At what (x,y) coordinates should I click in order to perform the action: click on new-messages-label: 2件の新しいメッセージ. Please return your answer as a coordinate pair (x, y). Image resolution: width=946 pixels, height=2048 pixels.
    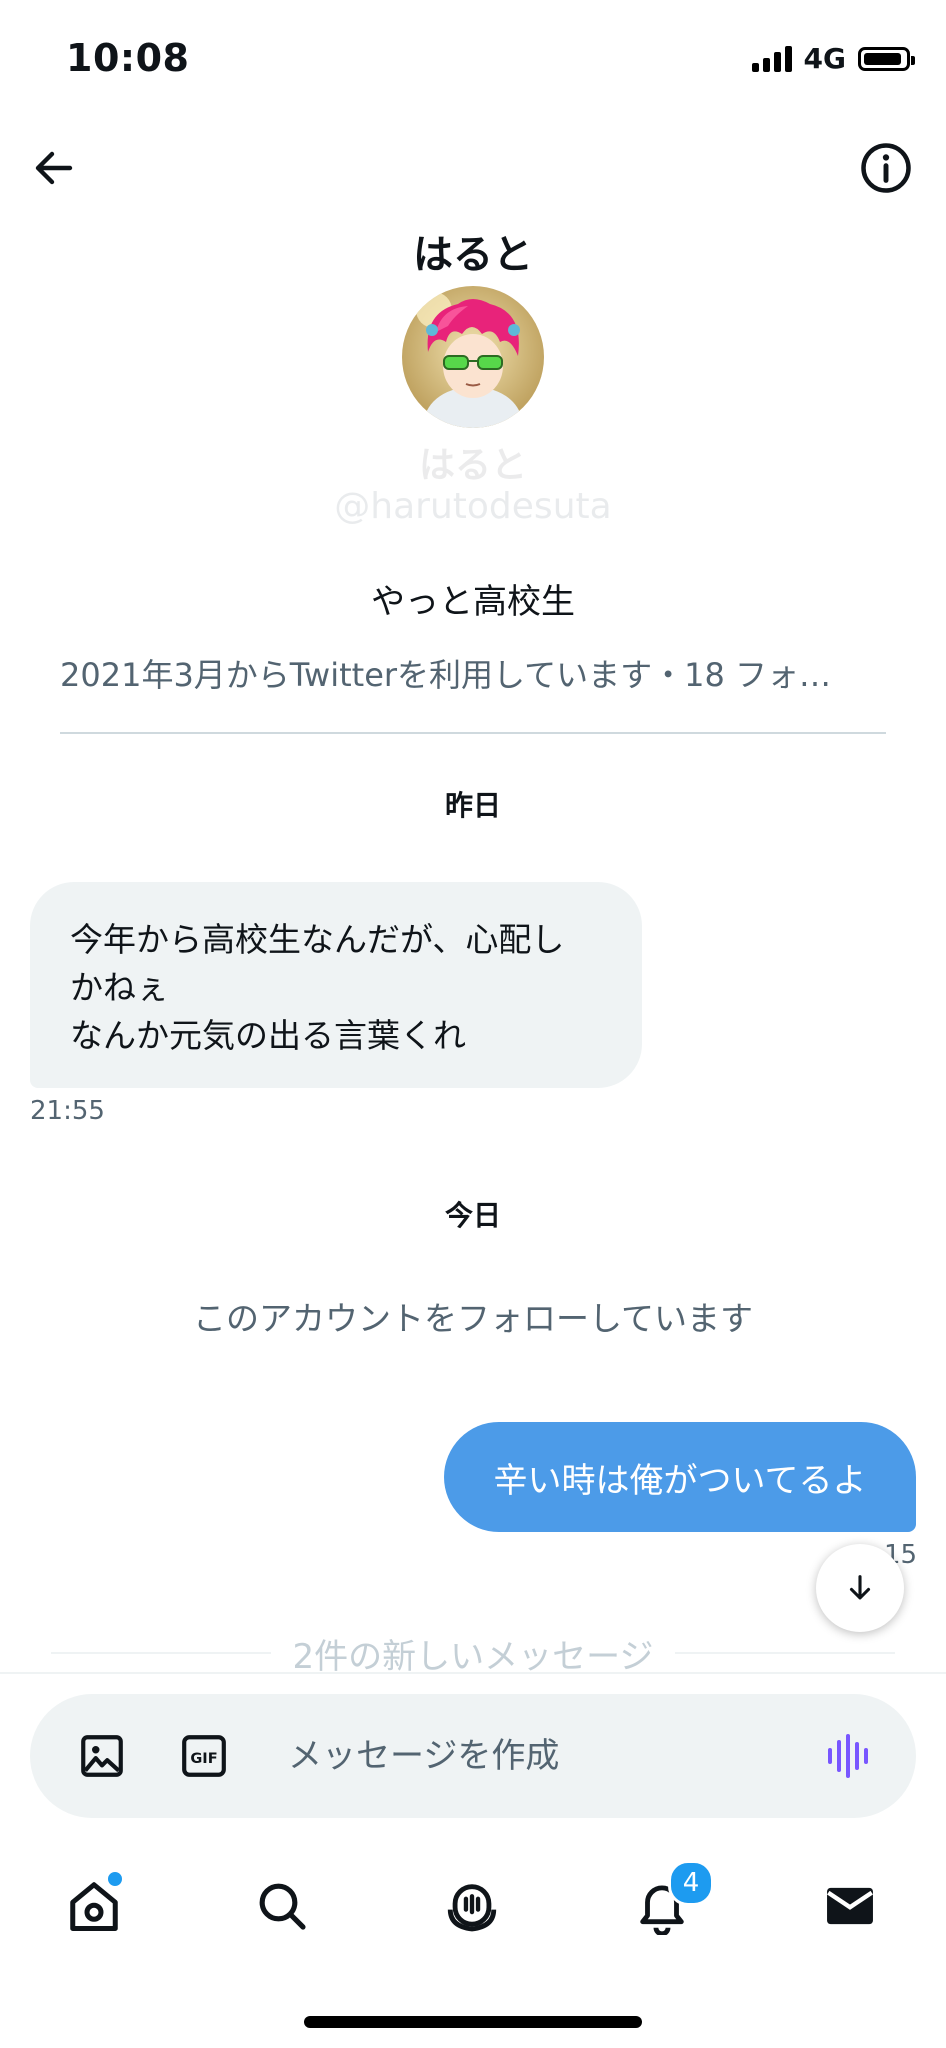
    Looking at the image, I should click on (473, 1656).